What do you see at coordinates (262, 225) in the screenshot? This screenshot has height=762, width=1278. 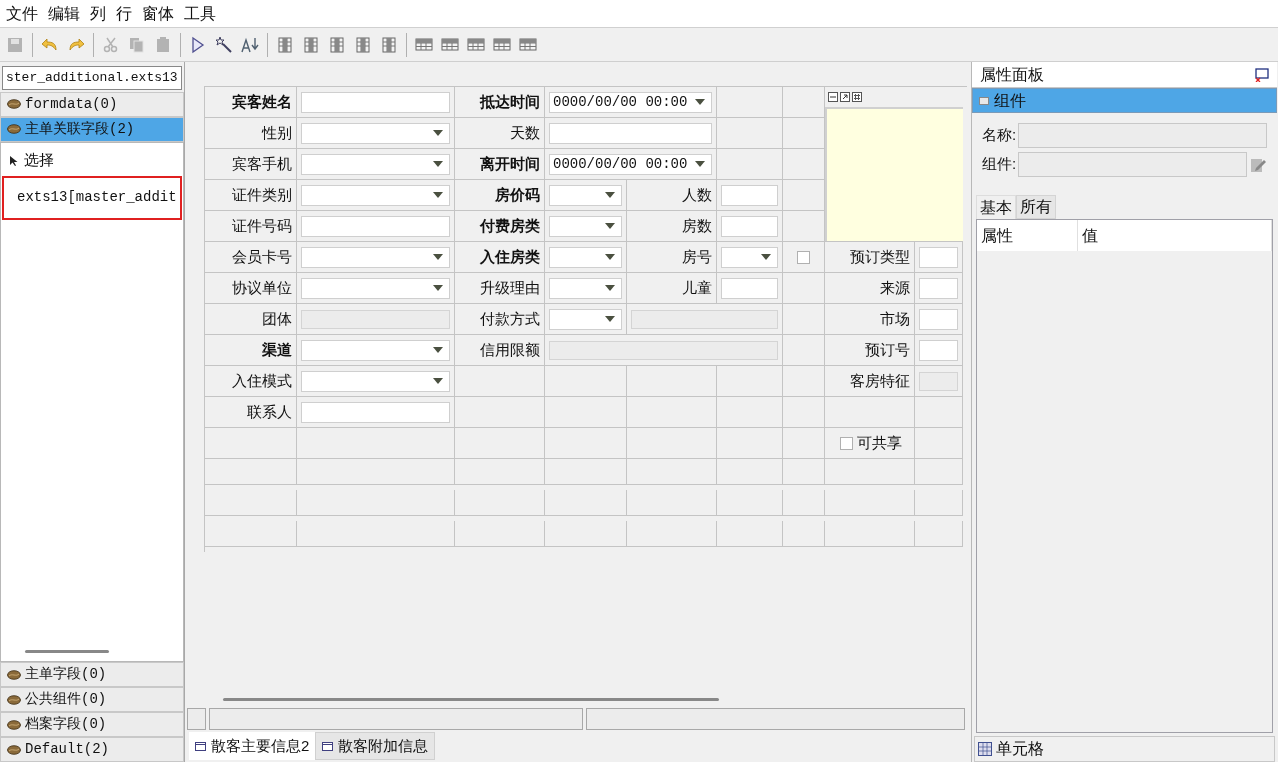 I see `field-label: 证件号码` at bounding box center [262, 225].